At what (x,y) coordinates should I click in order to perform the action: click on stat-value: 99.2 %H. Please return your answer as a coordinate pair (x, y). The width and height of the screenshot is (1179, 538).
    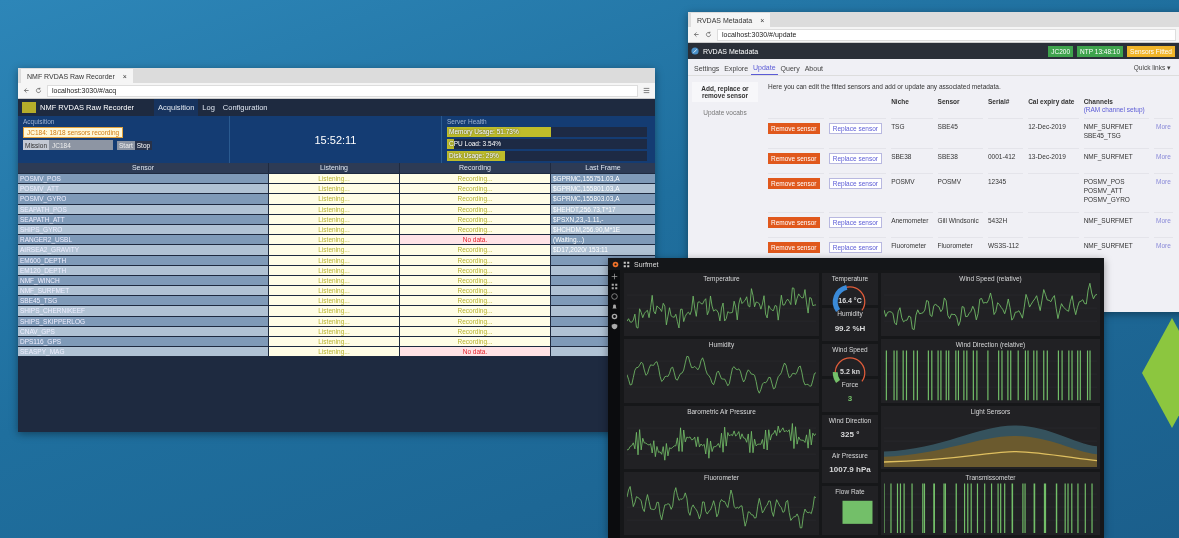
    Looking at the image, I should click on (850, 328).